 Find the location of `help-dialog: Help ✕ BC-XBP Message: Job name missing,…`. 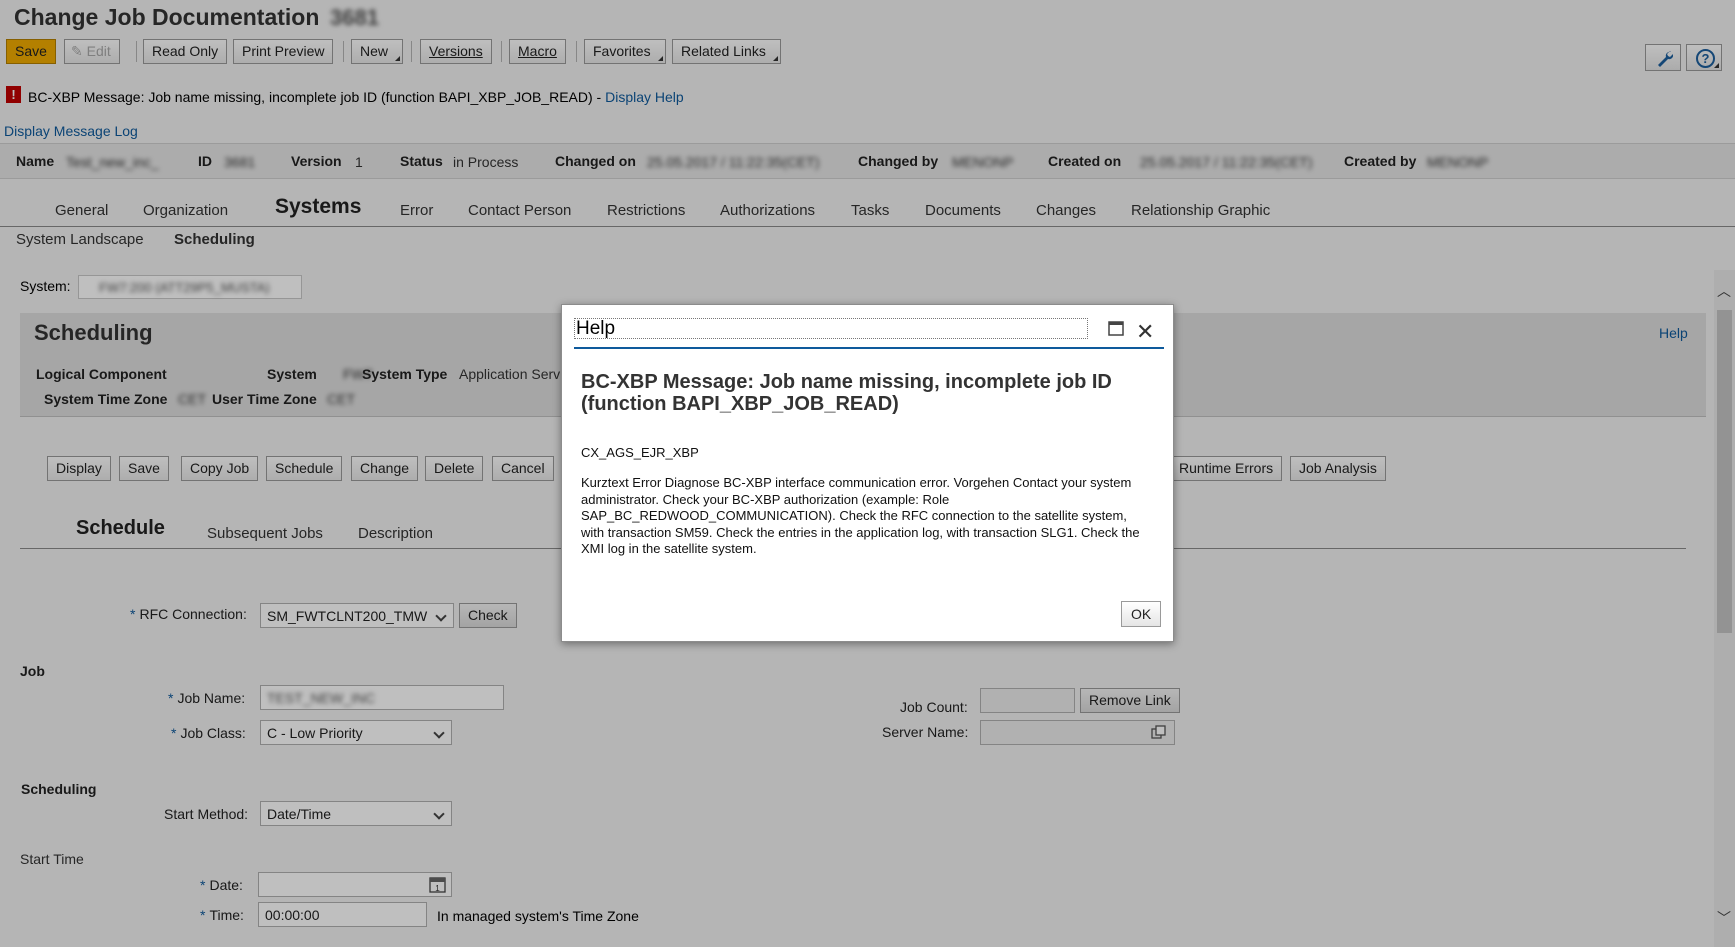

help-dialog: Help ✕ BC-XBP Message: Job name missing,… is located at coordinates (867, 473).